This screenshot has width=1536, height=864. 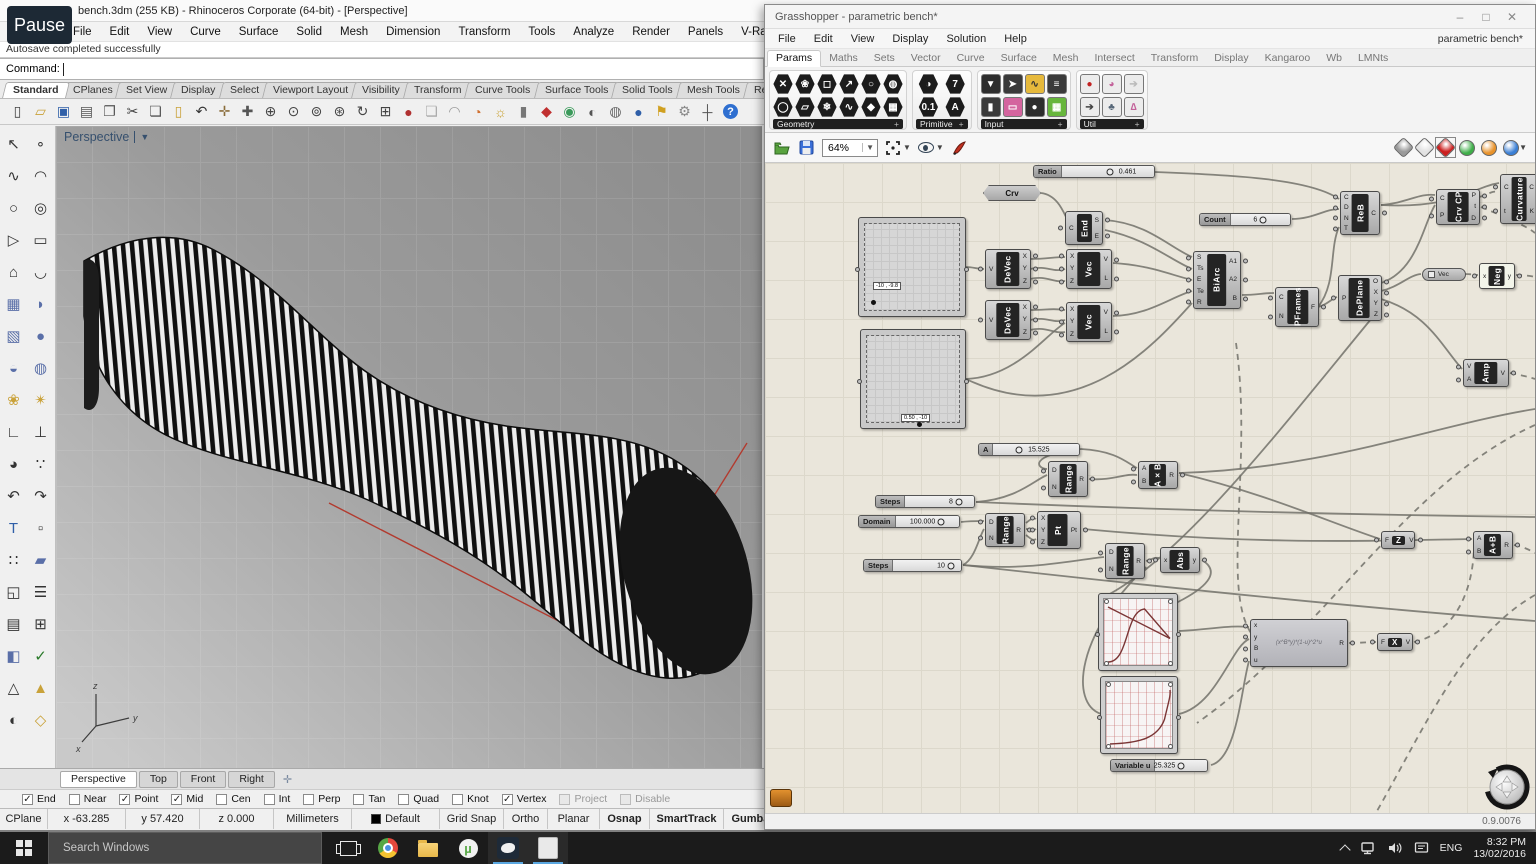 I want to click on palette-group-label-input: Input +, so click(x=1023, y=124).